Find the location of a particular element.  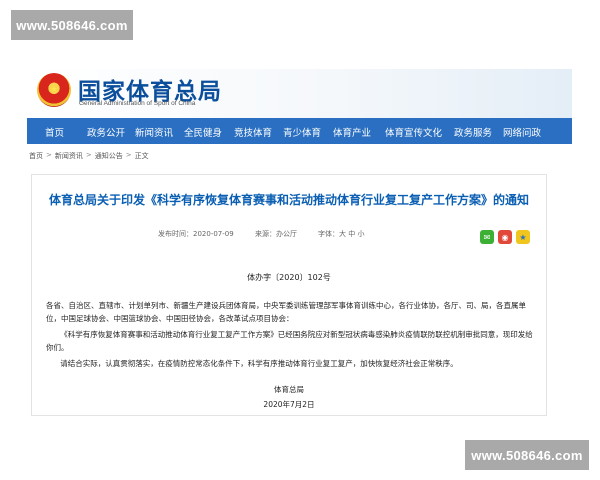

watermark-bottom: www.508646.com is located at coordinates (527, 455).